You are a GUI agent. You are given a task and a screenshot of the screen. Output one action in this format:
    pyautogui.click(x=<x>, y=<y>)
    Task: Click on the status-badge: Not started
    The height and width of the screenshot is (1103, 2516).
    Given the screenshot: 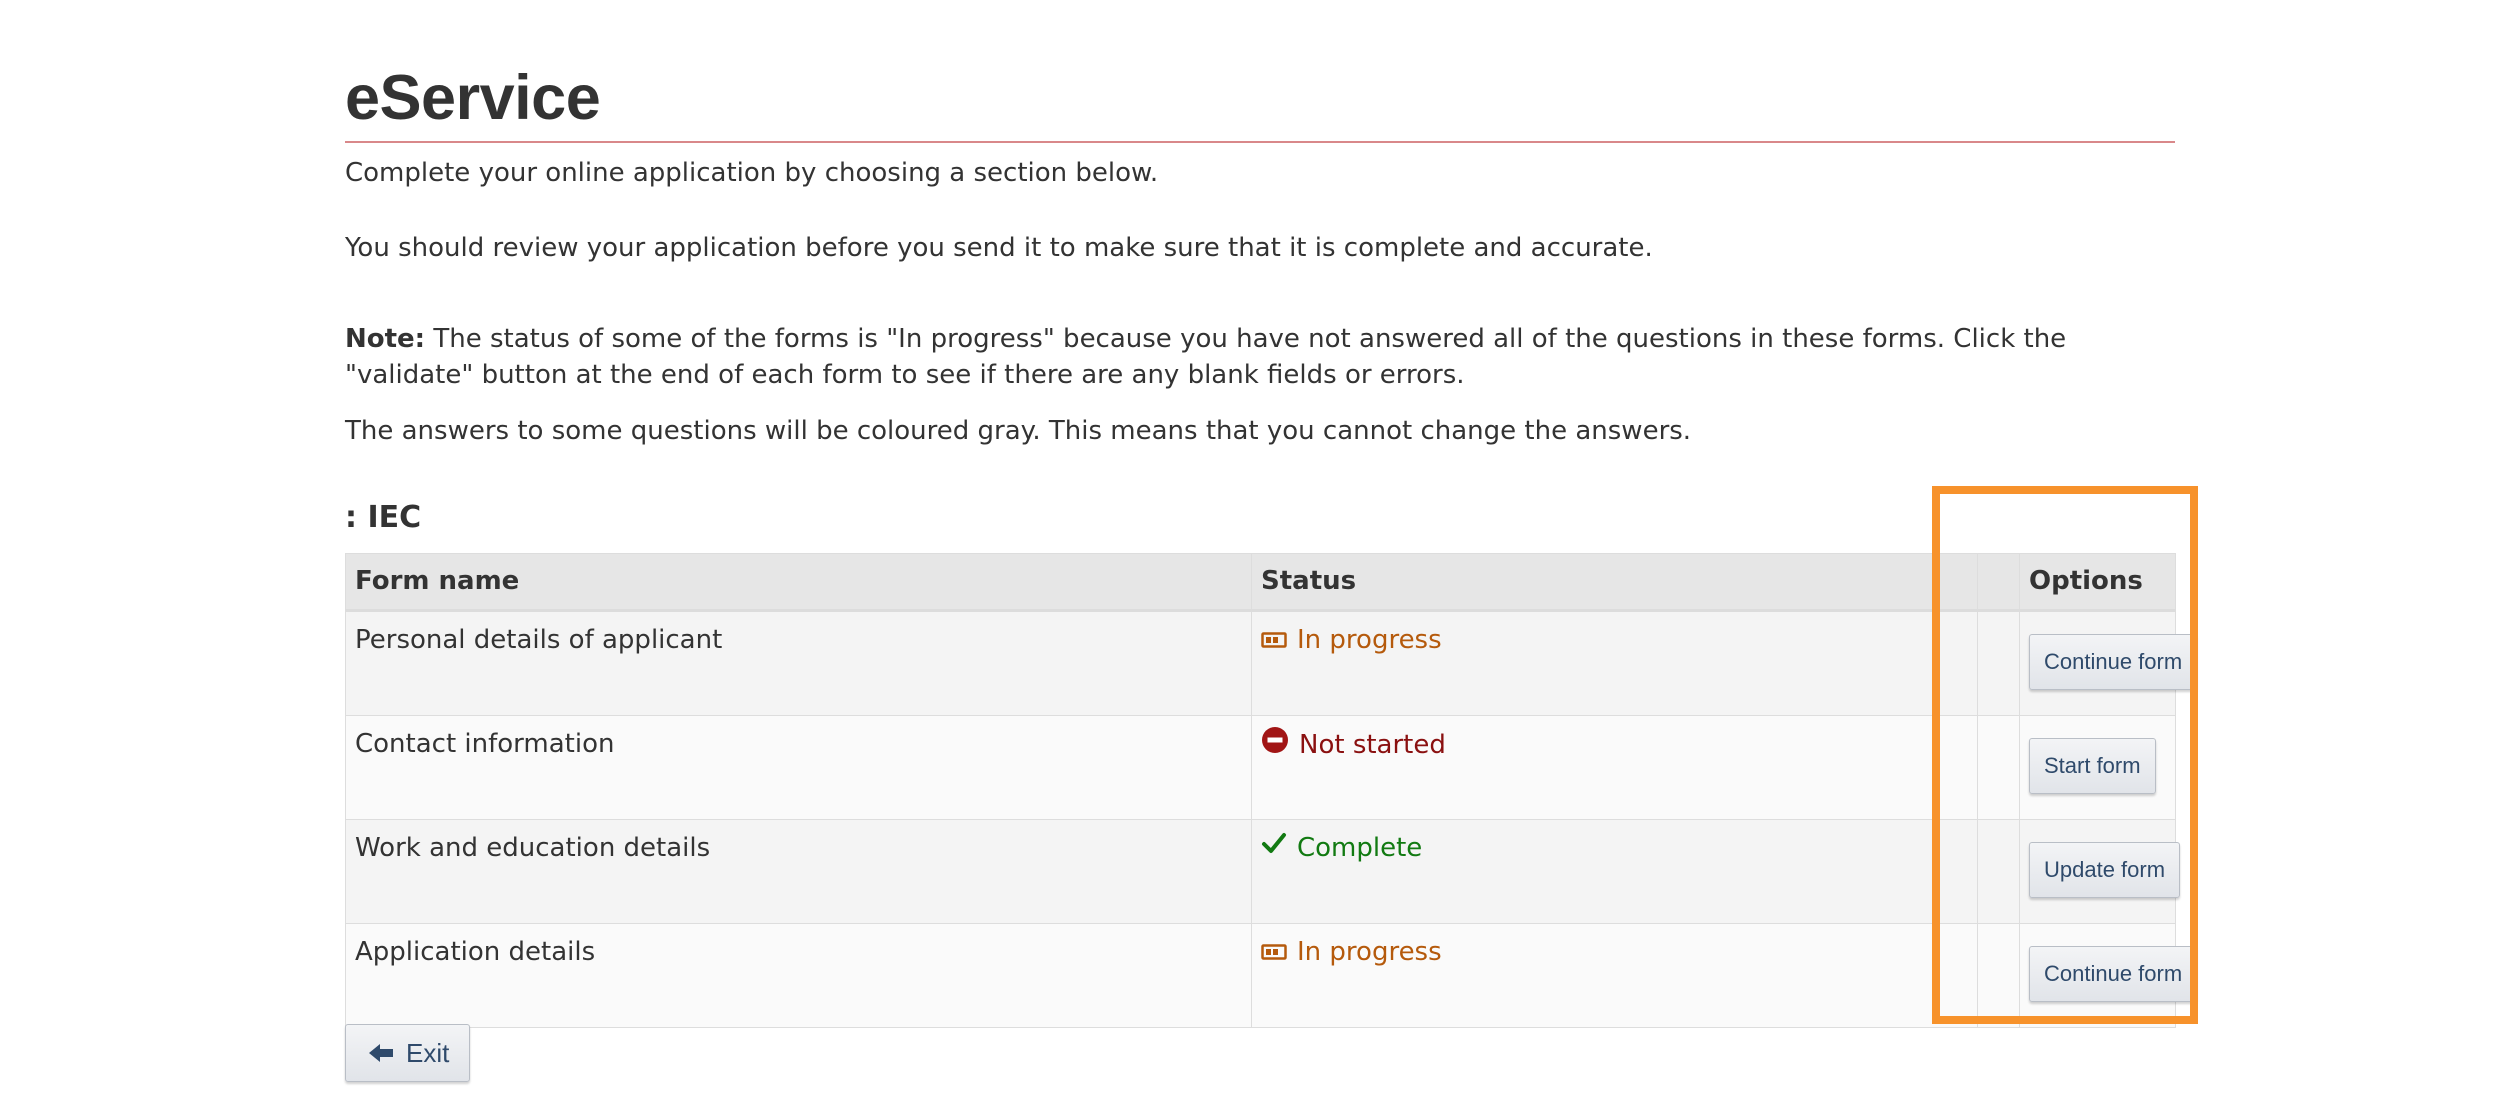 What is the action you would take?
    pyautogui.click(x=1353, y=745)
    